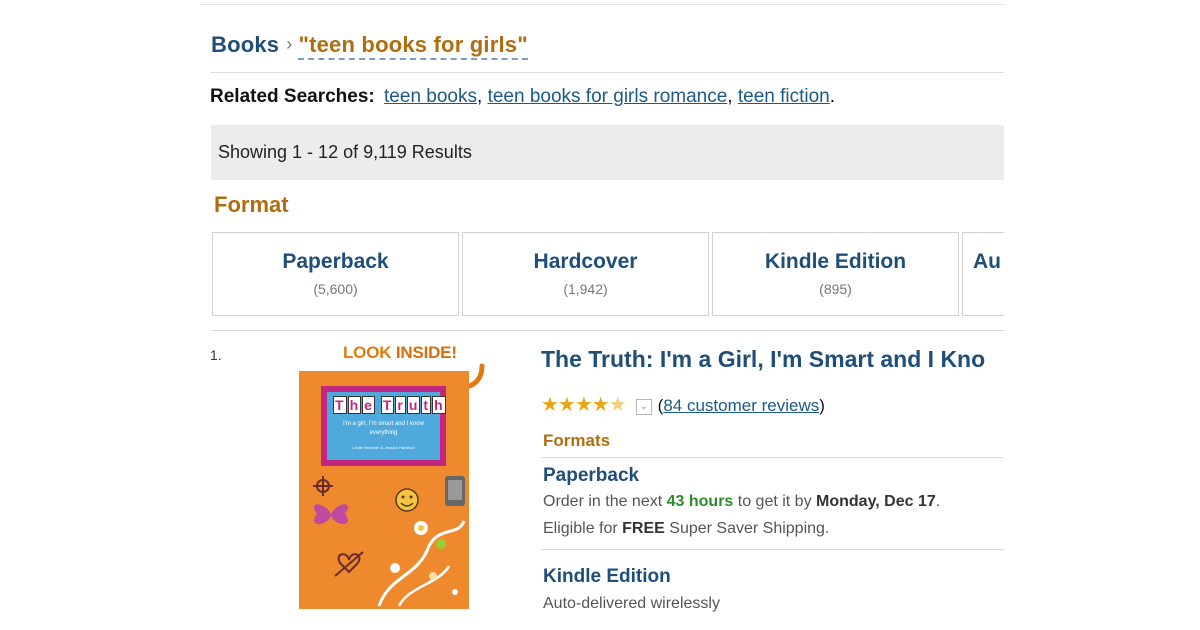 The width and height of the screenshot is (1200, 630). I want to click on formats-heading: Formats, so click(577, 440).